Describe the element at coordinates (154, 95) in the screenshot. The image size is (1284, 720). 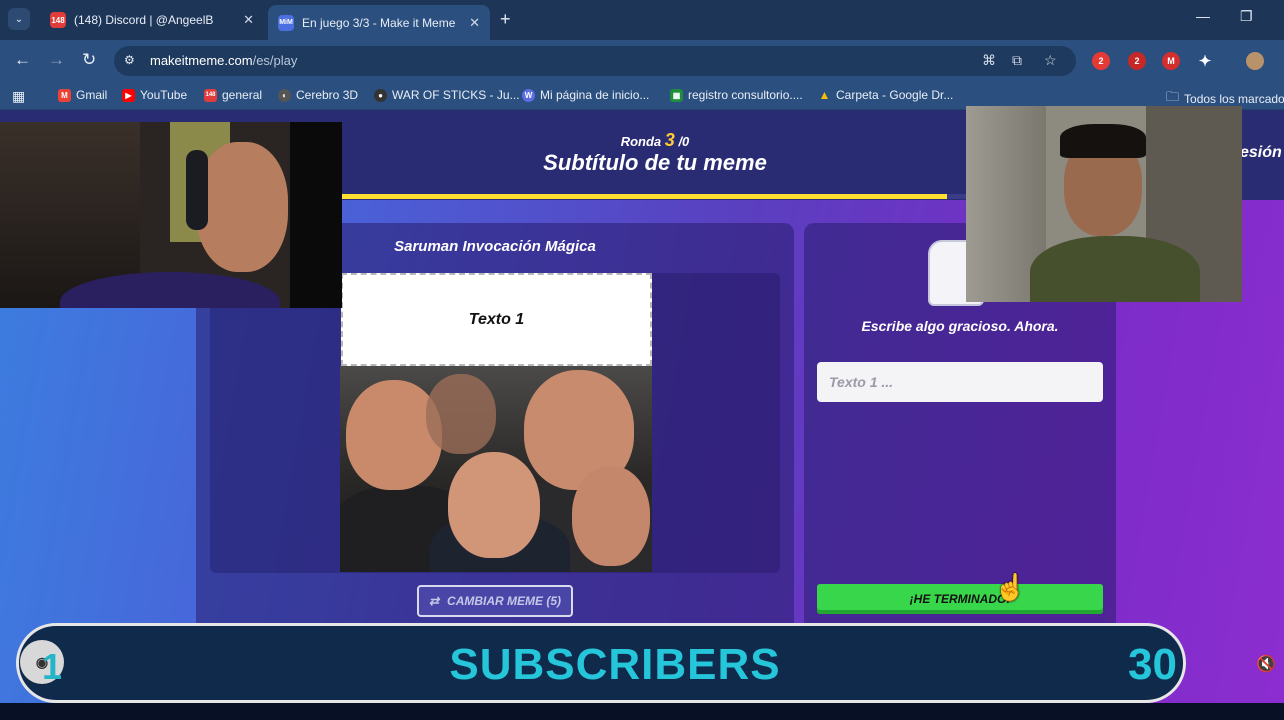
I see `bookmark-youtube: ▶ YouTube` at that location.